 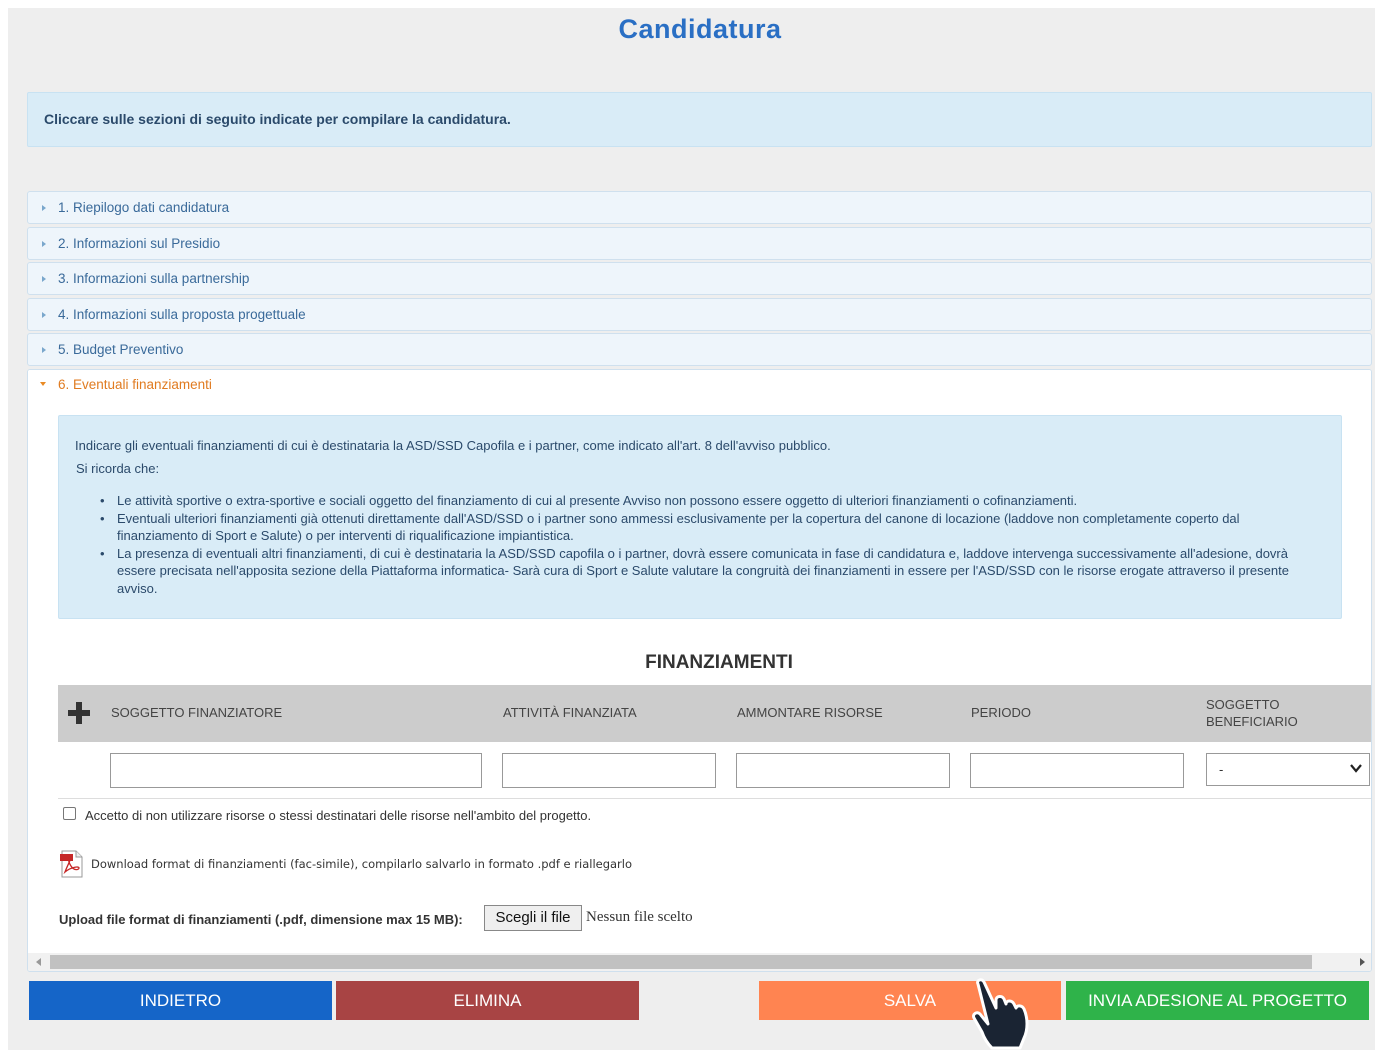 I want to click on section-label: 1. Riepilogo dati candidatura, so click(x=144, y=207).